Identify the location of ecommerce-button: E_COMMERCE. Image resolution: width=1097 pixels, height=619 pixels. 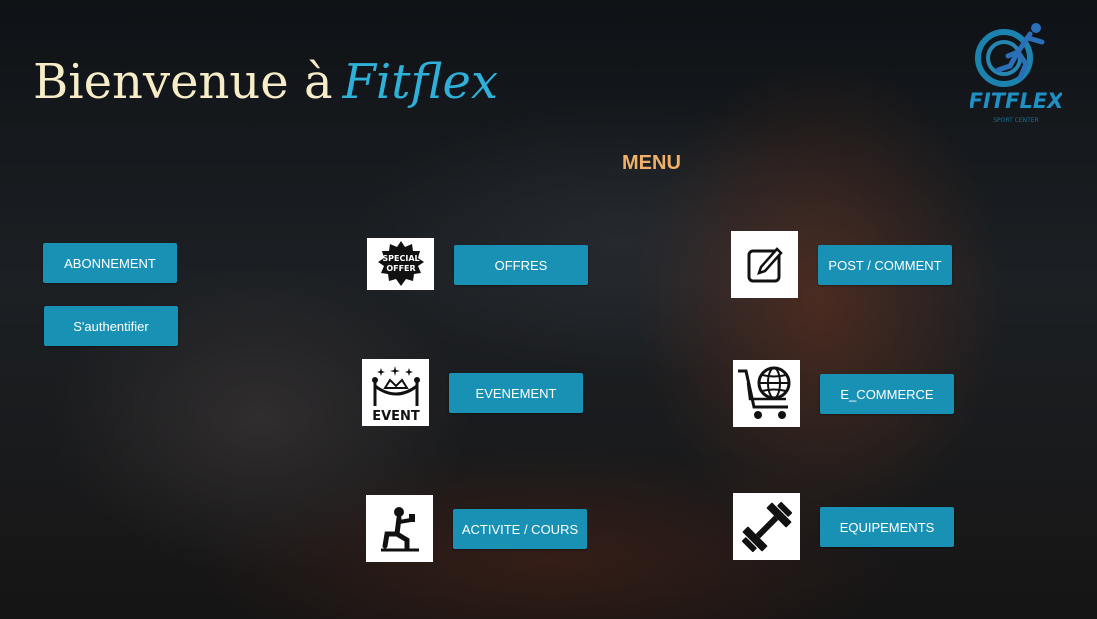
(887, 394).